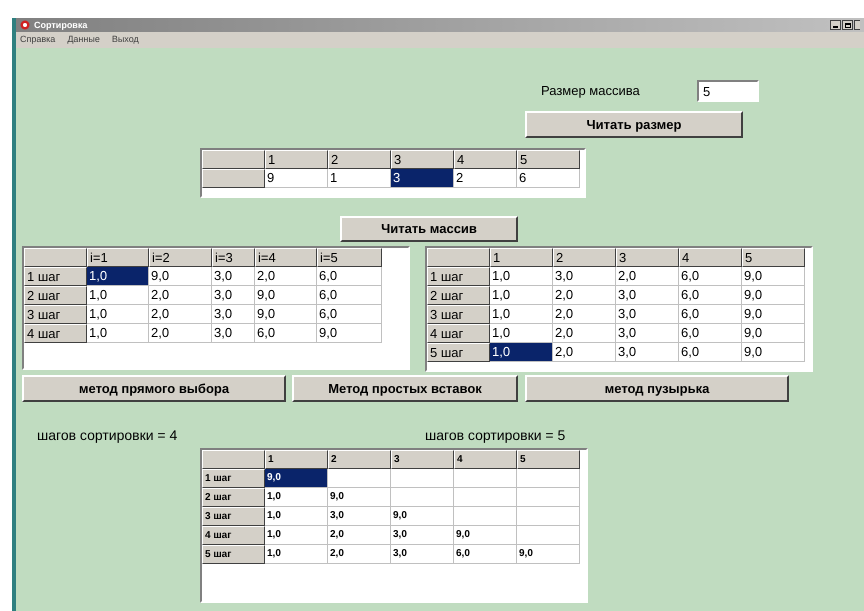 The image size is (864, 611). What do you see at coordinates (359, 178) in the screenshot?
I see `table-cell: 1` at bounding box center [359, 178].